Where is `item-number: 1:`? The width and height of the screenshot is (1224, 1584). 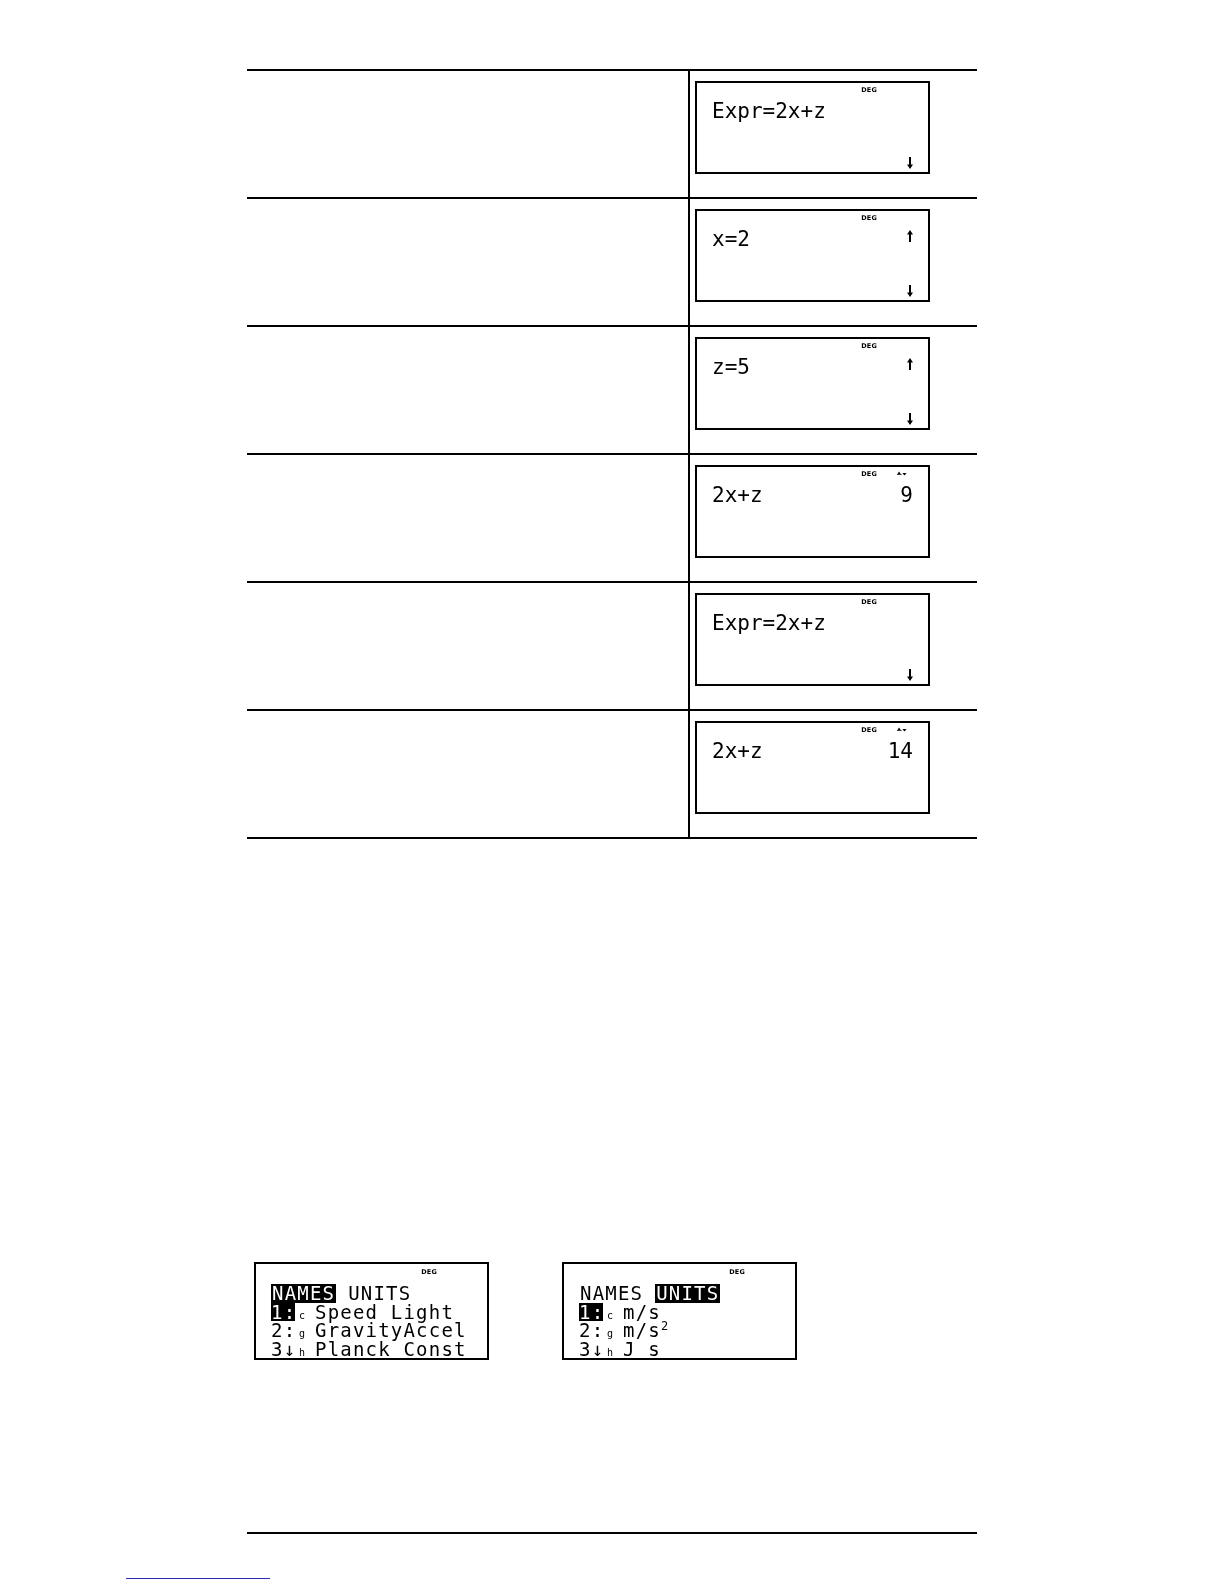
item-number: 1: is located at coordinates (591, 1311).